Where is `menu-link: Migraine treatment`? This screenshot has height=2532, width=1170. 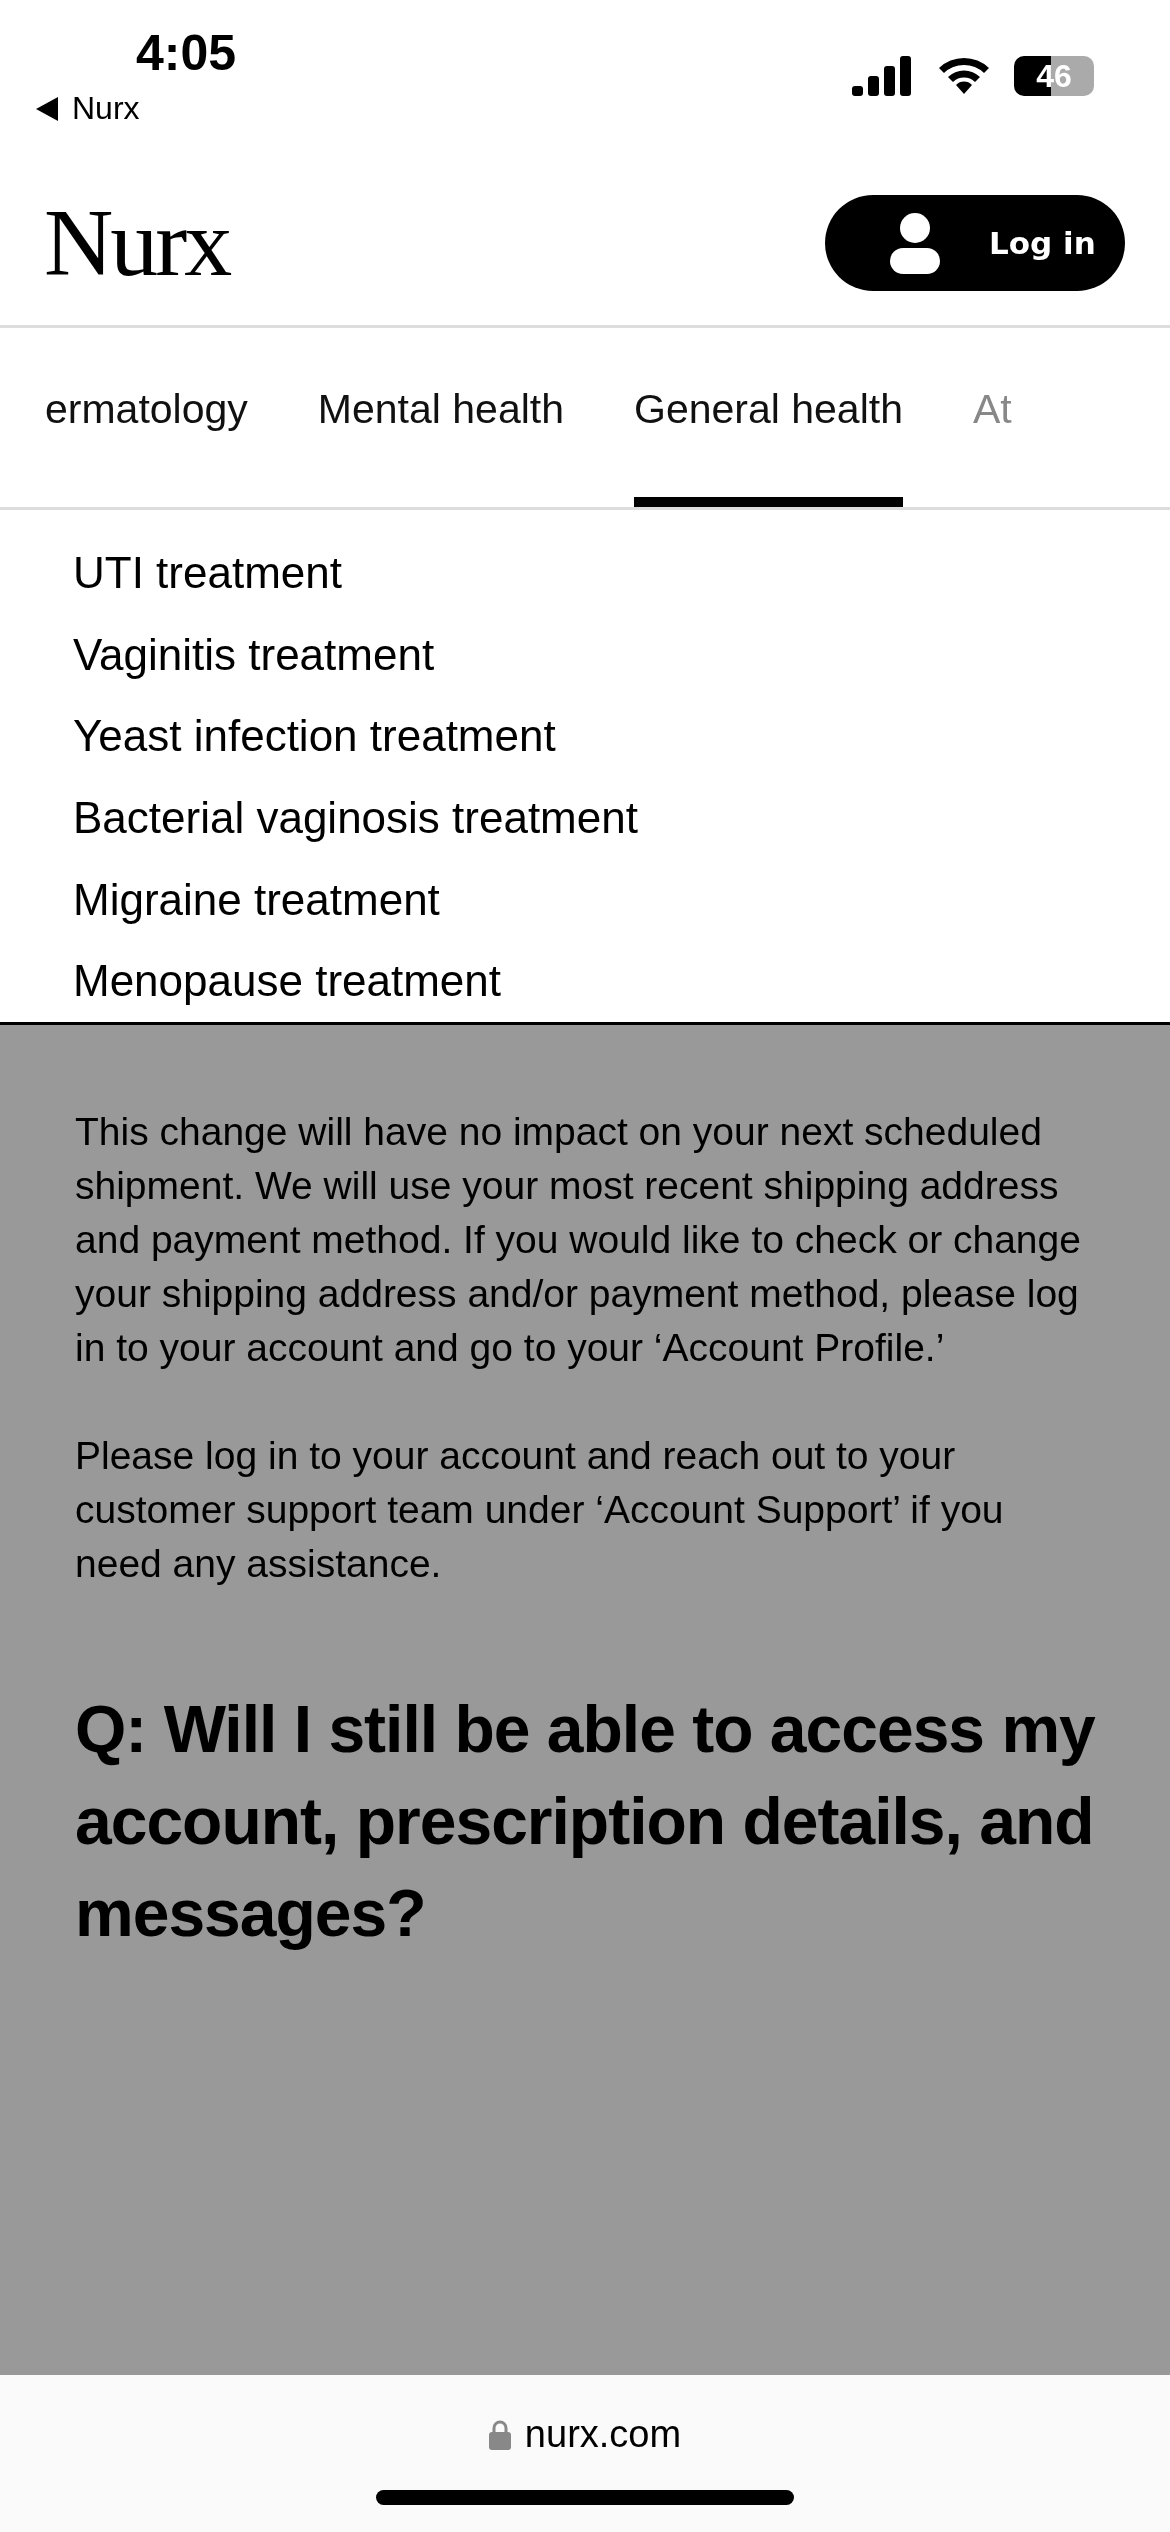
menu-link: Migraine treatment is located at coordinates (621, 899).